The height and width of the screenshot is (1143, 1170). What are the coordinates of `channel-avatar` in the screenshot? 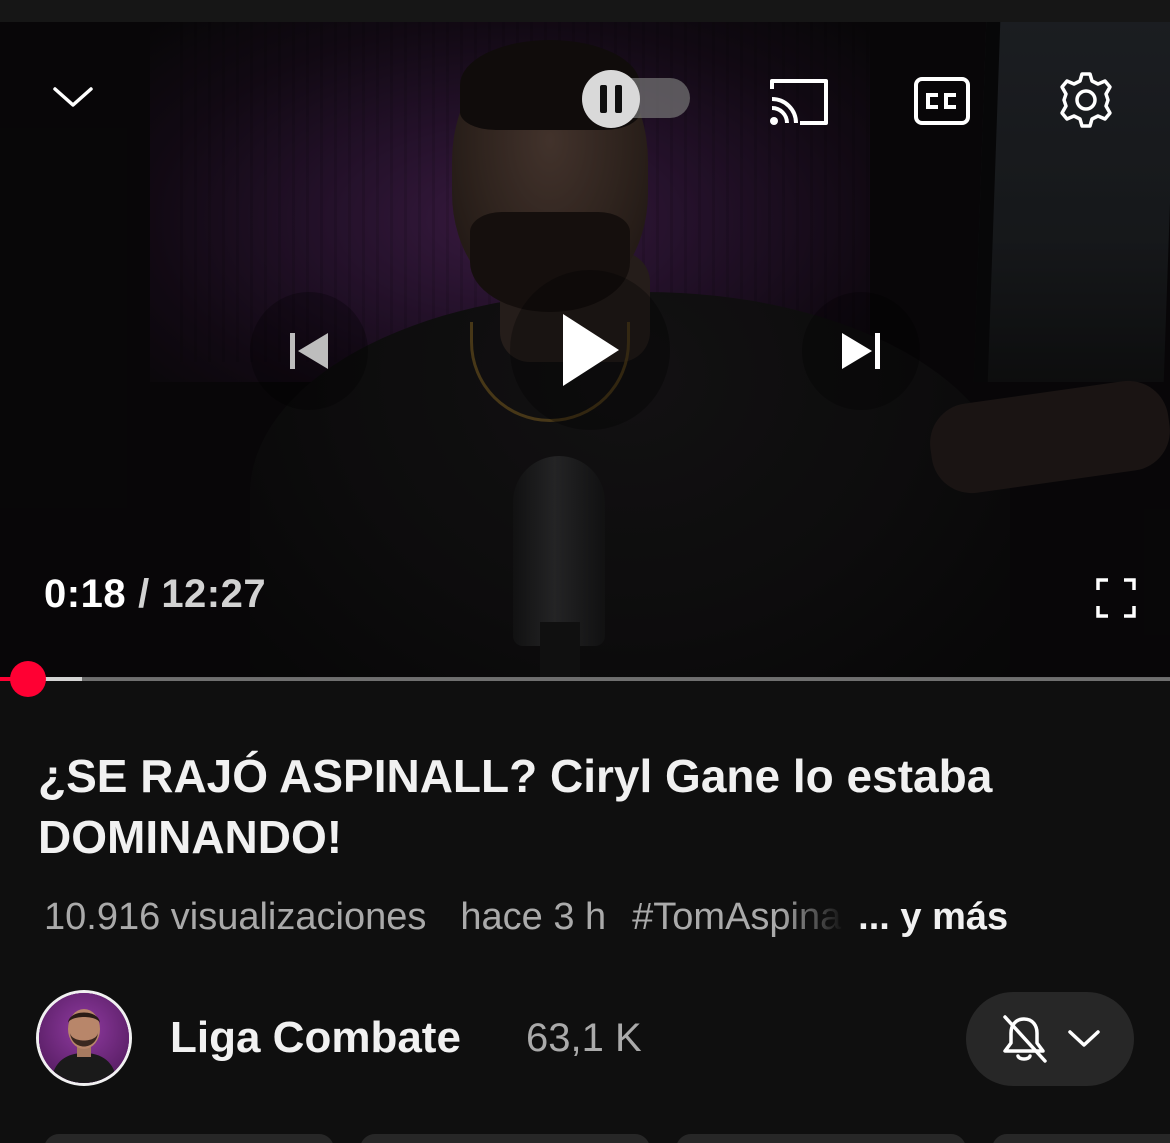 It's located at (84, 1038).